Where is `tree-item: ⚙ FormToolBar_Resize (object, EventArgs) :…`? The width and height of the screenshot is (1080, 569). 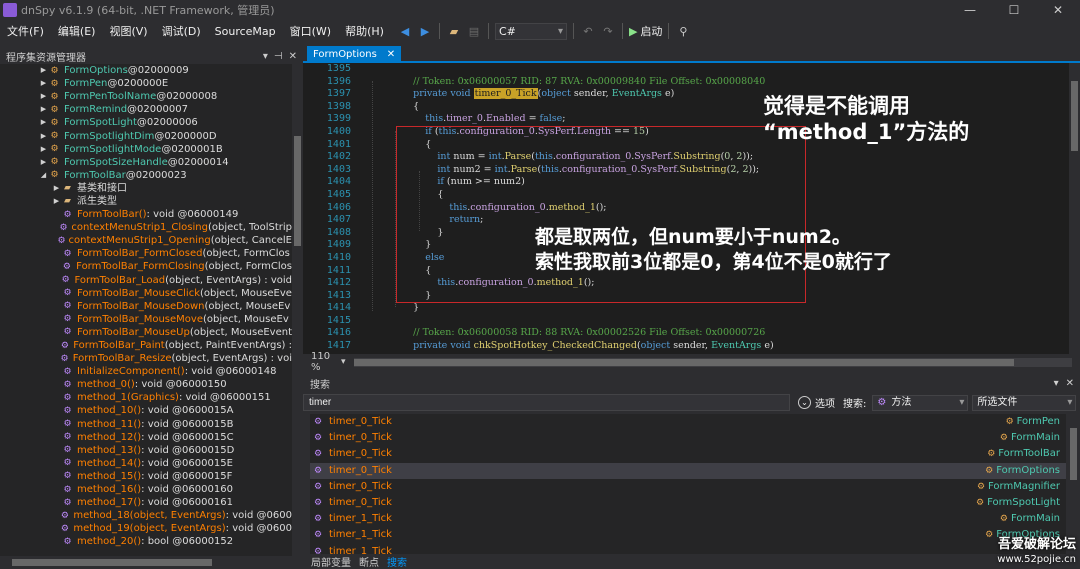
tree-item: ⚙ FormToolBar_Resize (object, EventArgs) :… is located at coordinates (146, 358).